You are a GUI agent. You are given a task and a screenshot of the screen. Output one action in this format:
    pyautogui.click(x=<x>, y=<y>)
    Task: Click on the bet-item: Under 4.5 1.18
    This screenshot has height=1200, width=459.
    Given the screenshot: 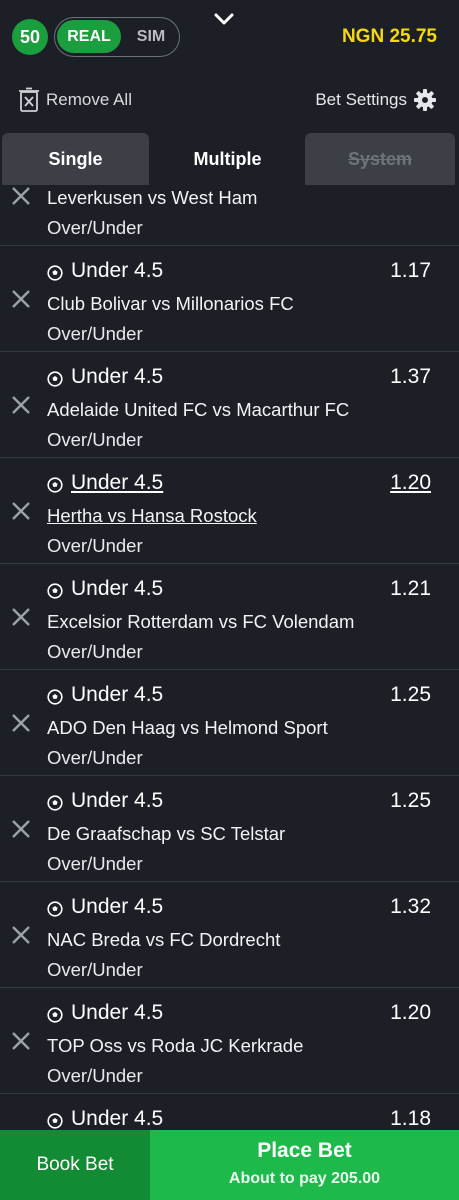 What is the action you would take?
    pyautogui.click(x=229, y=1112)
    